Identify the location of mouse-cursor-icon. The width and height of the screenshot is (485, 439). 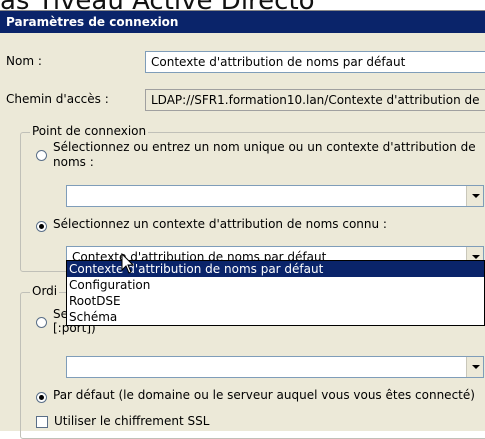
(128, 263).